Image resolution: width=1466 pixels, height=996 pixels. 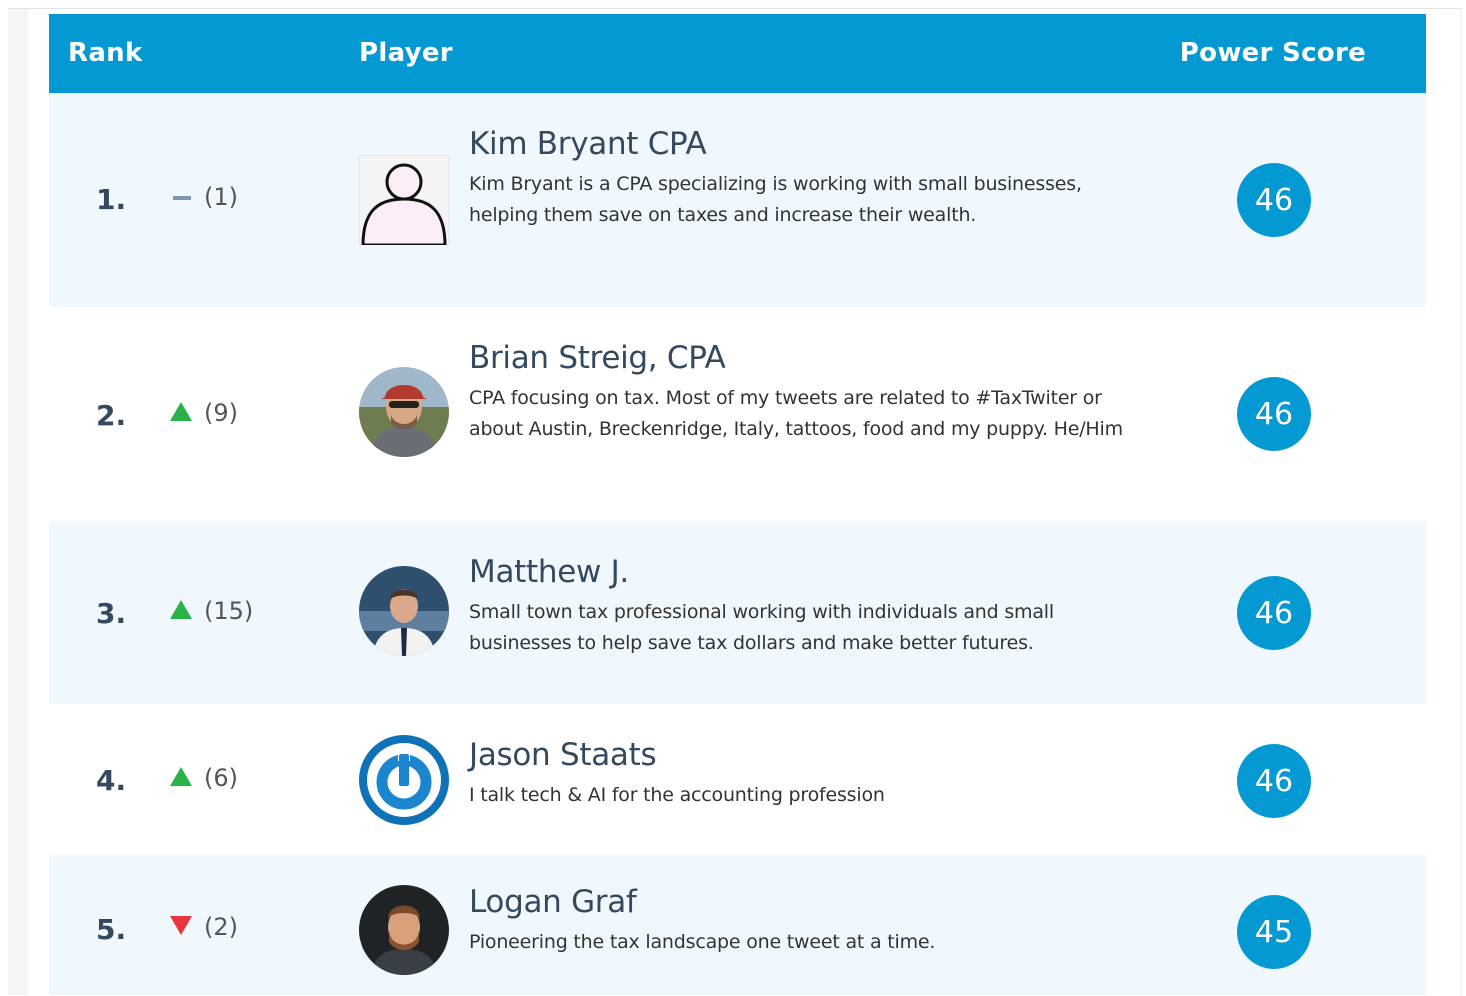 I want to click on rank-change: (1), so click(x=204, y=197).